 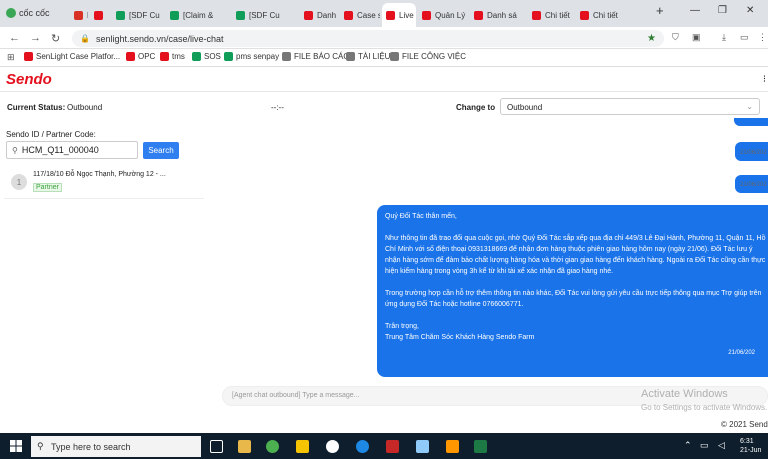 What do you see at coordinates (327, 15) in the screenshot?
I see `tab-label: Danh sá` at bounding box center [327, 15].